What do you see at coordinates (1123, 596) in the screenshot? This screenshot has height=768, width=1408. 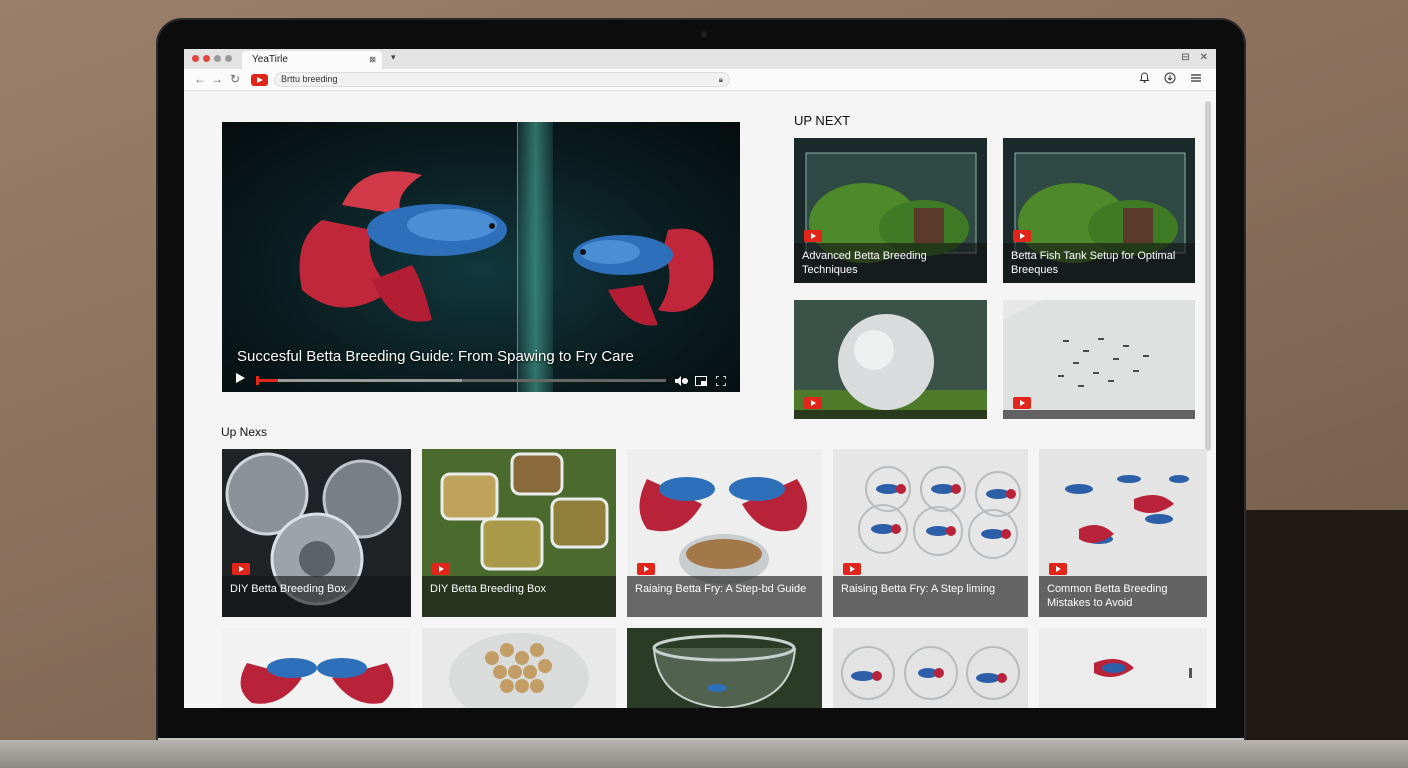 I see `card-title: Common Betta Breeding Mistakes to Avoid` at bounding box center [1123, 596].